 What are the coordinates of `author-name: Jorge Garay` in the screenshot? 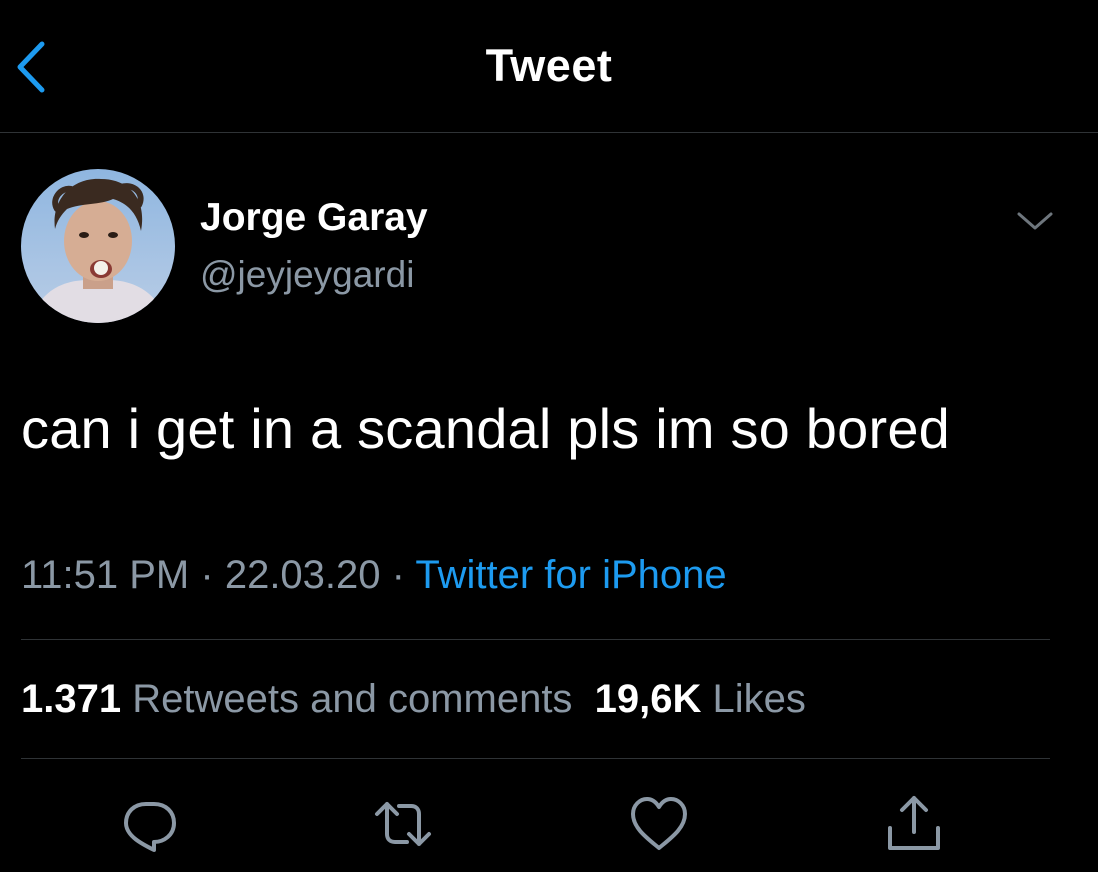 It's located at (314, 218).